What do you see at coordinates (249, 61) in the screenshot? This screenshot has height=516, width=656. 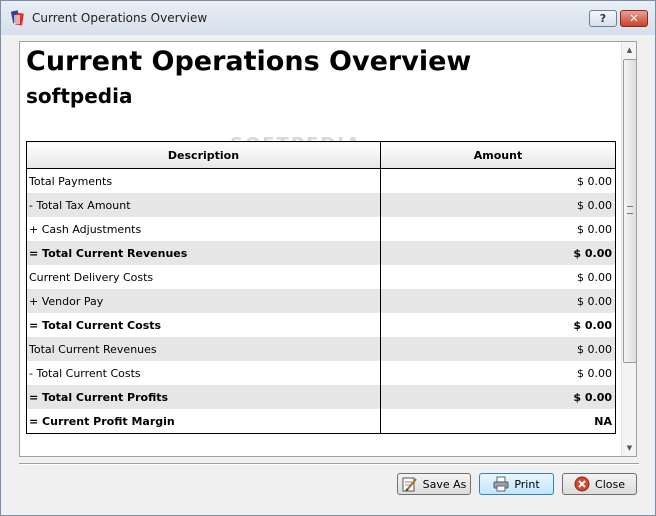 I see `report-title: Current Operations Overview` at bounding box center [249, 61].